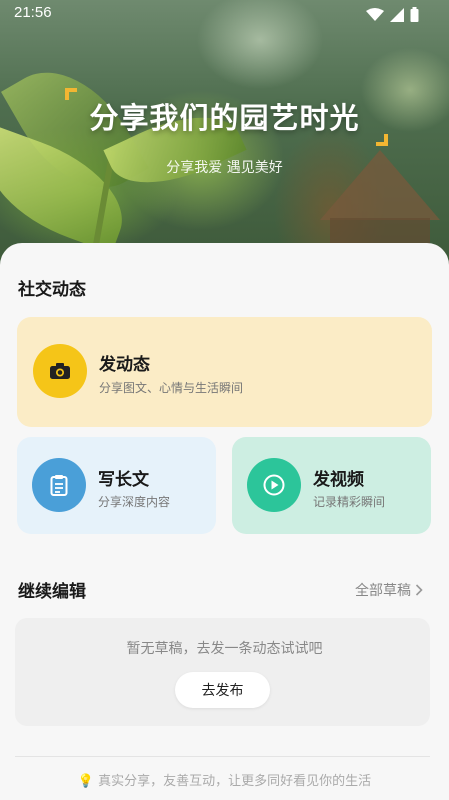 Image resolution: width=449 pixels, height=800 pixels. Describe the element at coordinates (224, 168) in the screenshot. I see `hero-subtitle: 分享我爱 遇见美好` at that location.